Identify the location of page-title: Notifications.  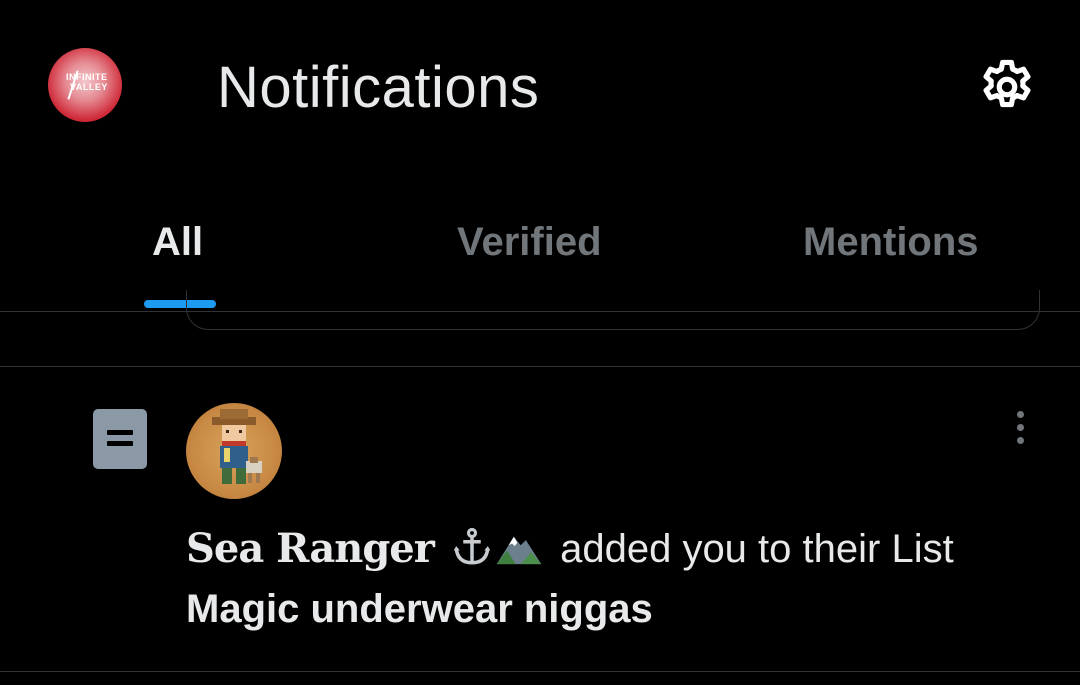
(378, 87).